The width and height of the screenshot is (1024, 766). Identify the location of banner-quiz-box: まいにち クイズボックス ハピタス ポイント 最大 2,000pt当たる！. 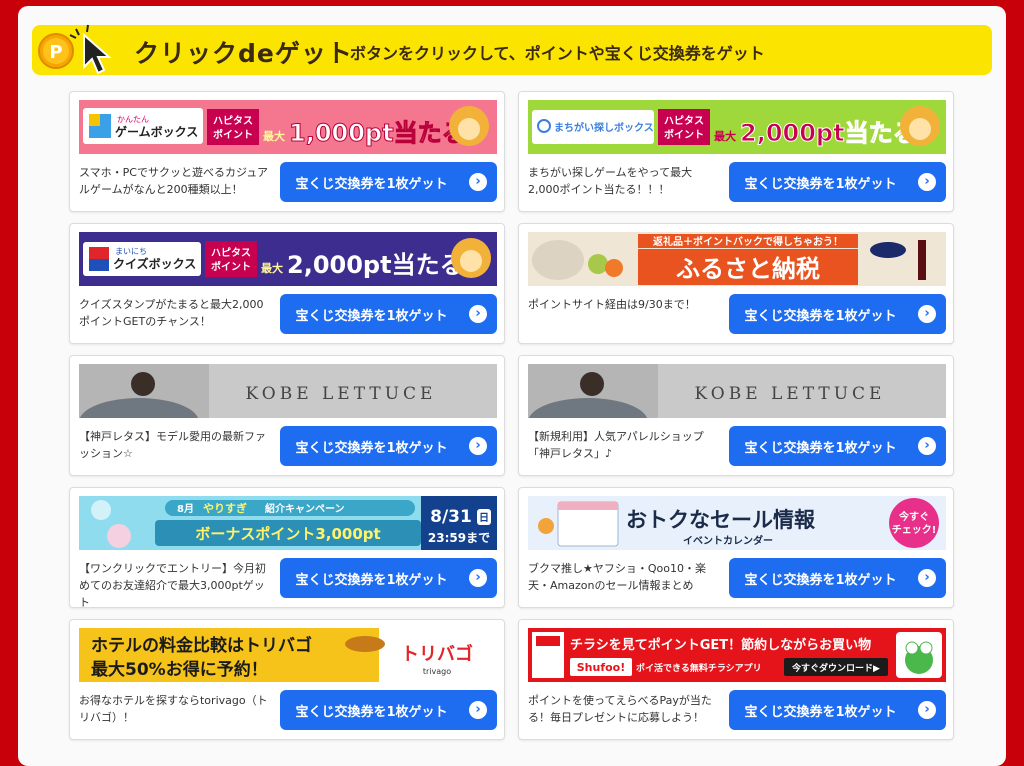
(288, 259).